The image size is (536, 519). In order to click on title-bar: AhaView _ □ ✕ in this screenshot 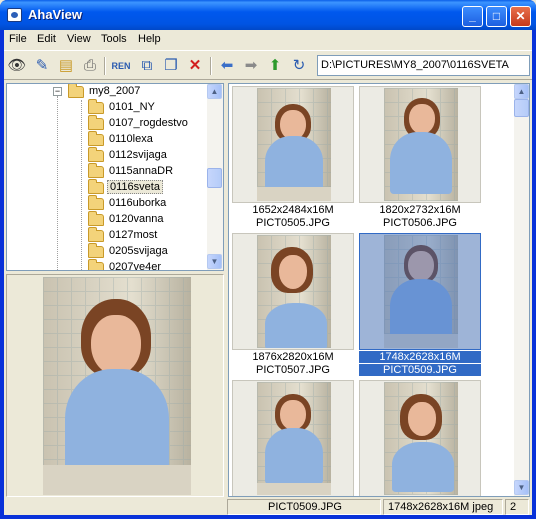, I will do `click(268, 15)`.